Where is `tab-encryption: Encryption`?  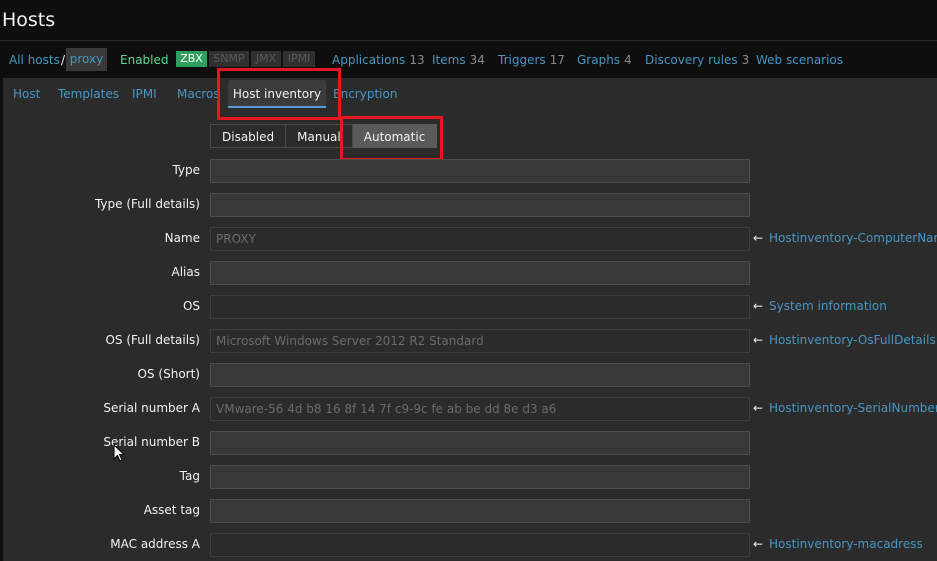 tab-encryption: Encryption is located at coordinates (365, 94).